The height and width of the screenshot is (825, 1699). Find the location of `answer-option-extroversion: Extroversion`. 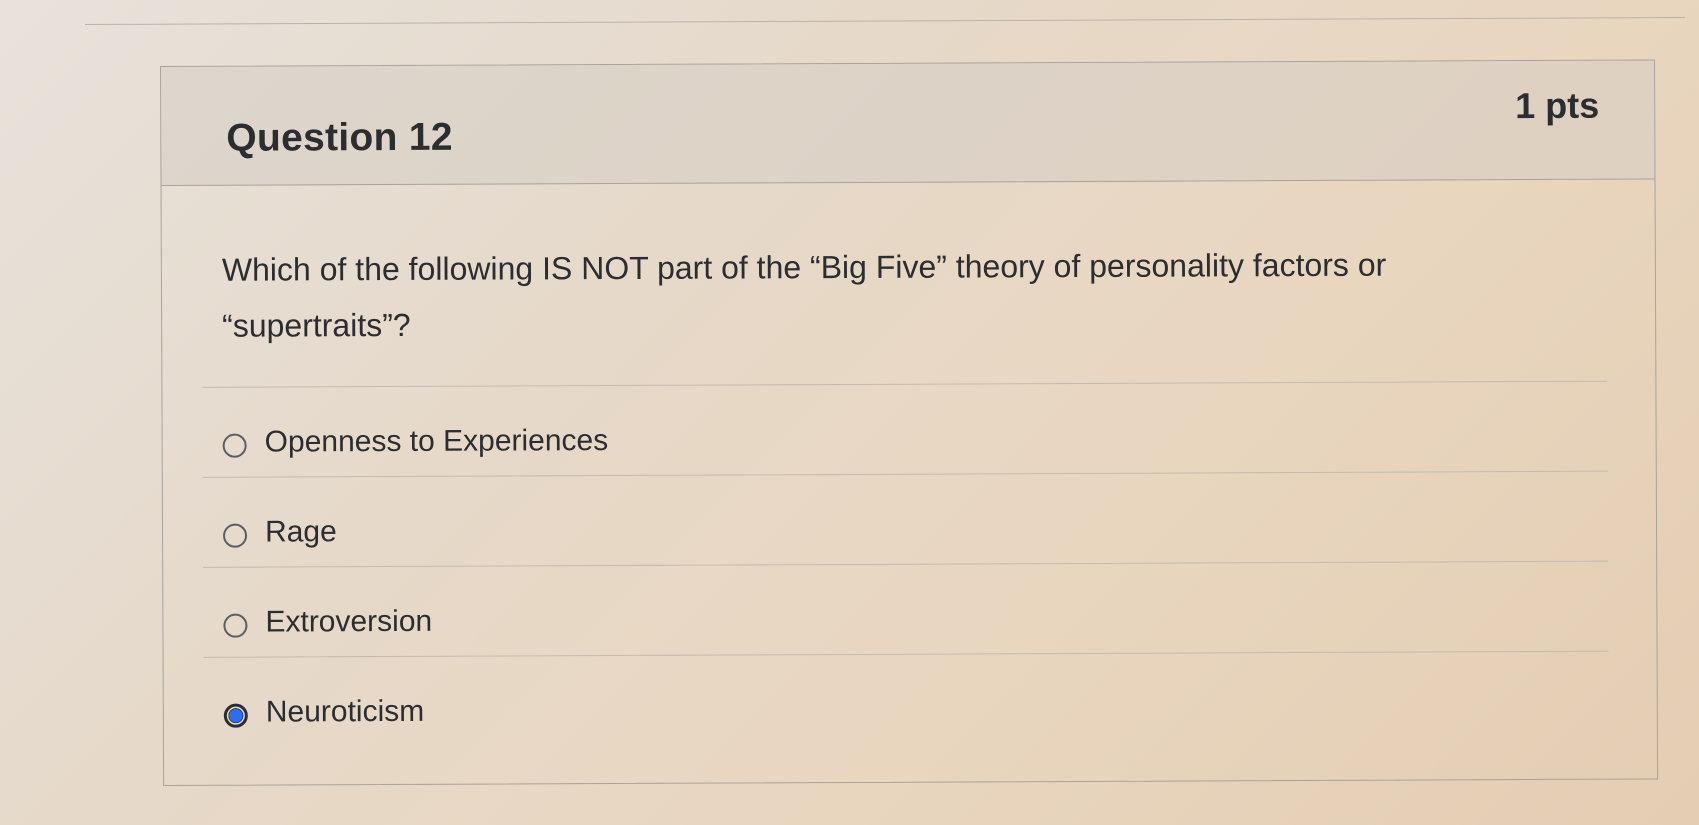

answer-option-extroversion: Extroversion is located at coordinates (906, 608).